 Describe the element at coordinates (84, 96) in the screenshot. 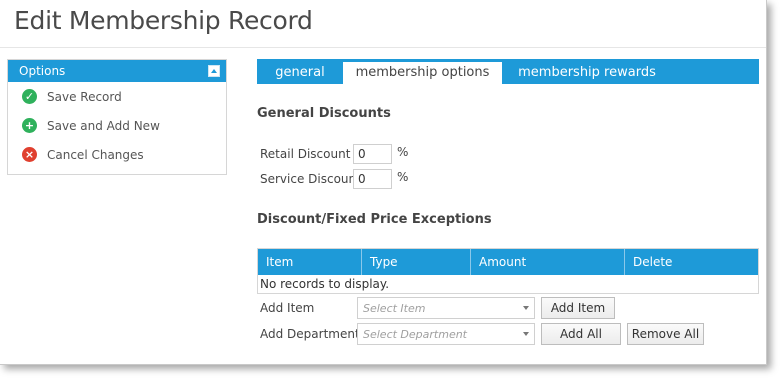

I see `save-record-label: Save Record` at that location.